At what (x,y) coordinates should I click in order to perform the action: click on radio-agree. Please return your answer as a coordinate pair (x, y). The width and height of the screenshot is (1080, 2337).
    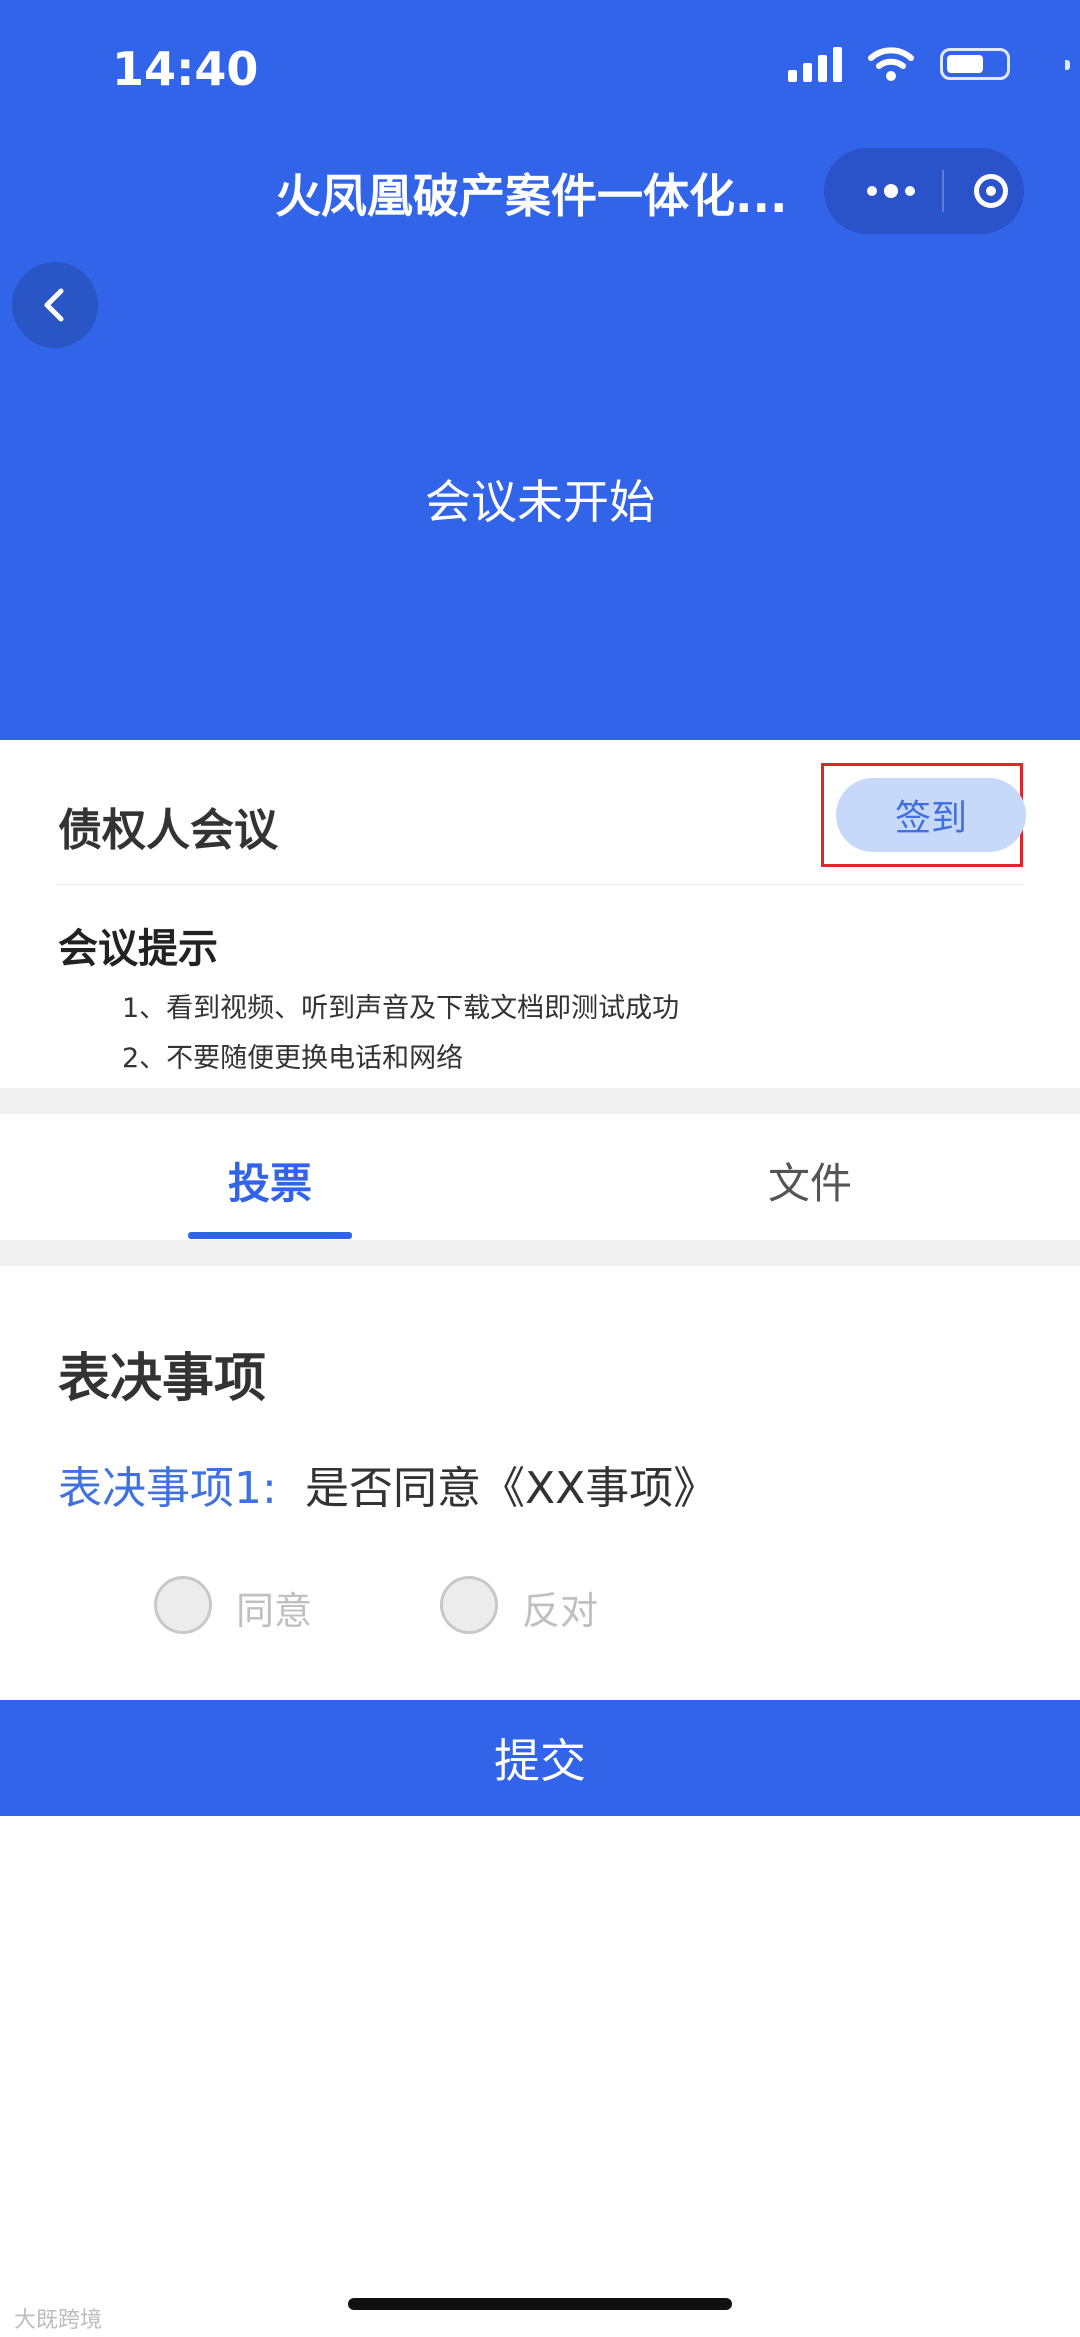
    Looking at the image, I should click on (183, 1605).